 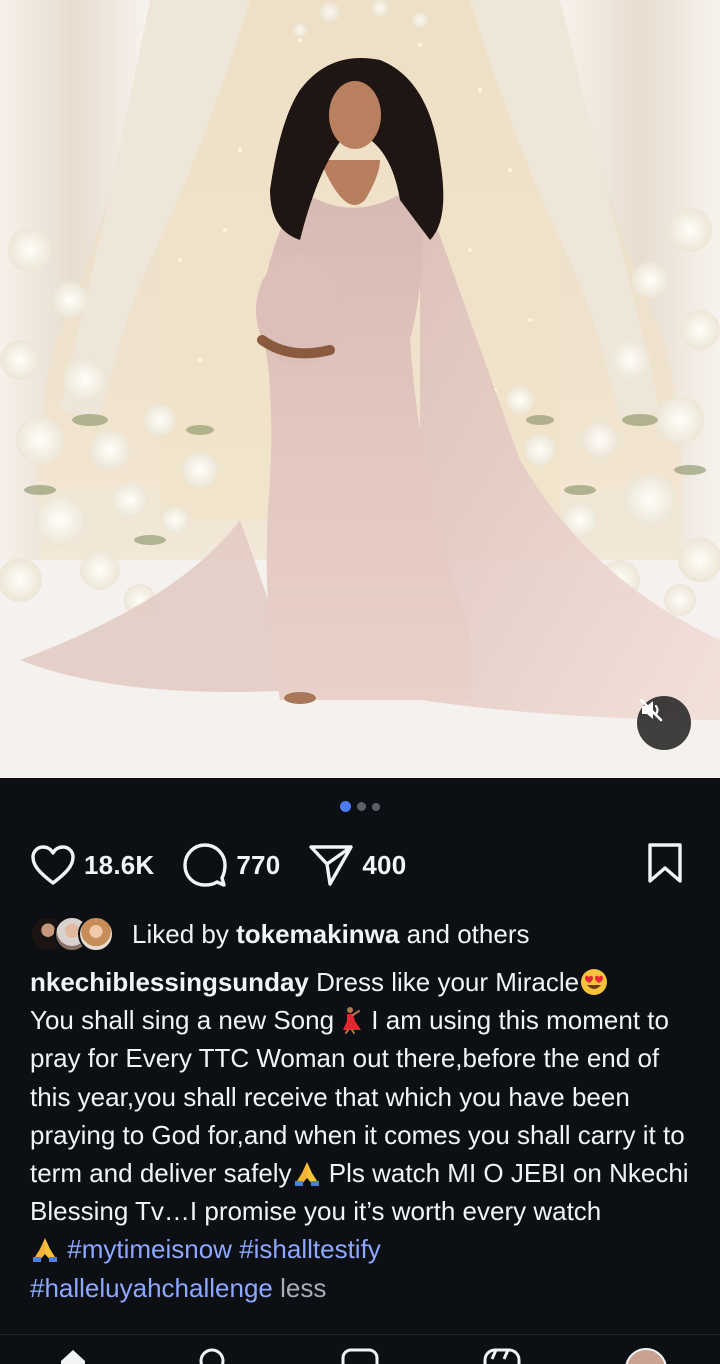 What do you see at coordinates (448, 982) in the screenshot?
I see `caption-text: Dress like your Miracle` at bounding box center [448, 982].